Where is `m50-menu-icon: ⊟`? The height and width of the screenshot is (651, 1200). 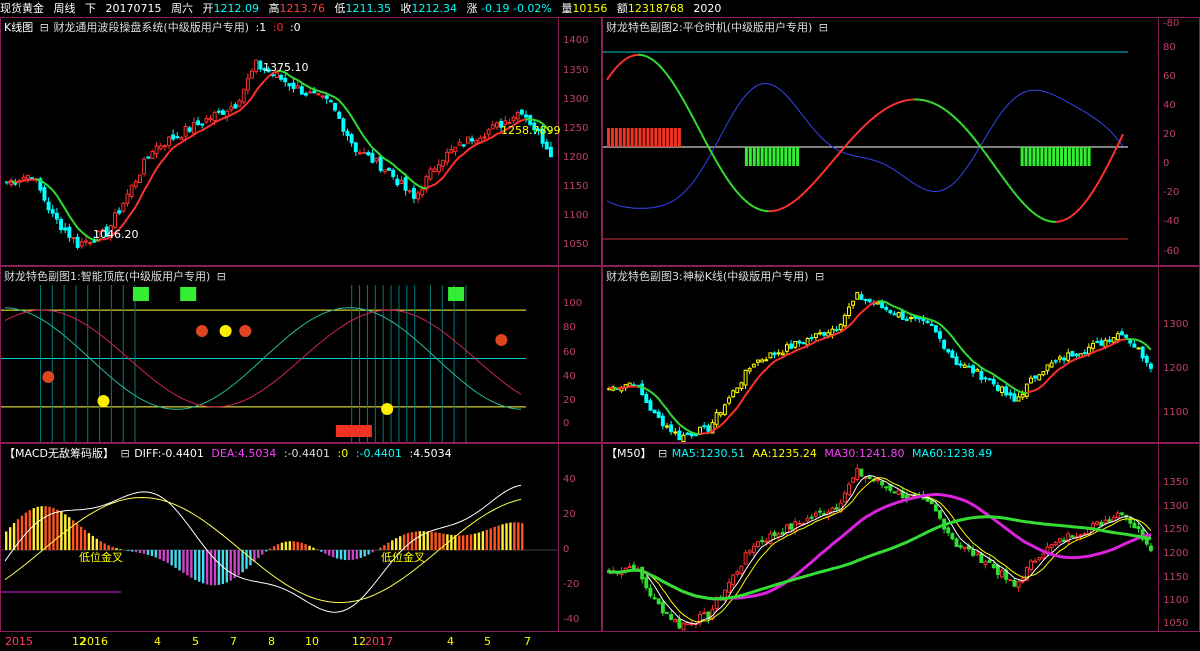
m50-menu-icon: ⊟ is located at coordinates (662, 453).